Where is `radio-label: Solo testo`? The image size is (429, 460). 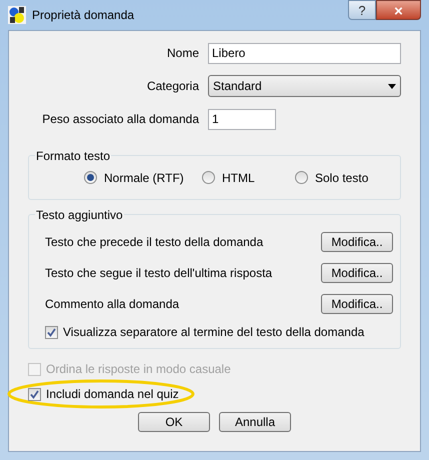 radio-label: Solo testo is located at coordinates (341, 178).